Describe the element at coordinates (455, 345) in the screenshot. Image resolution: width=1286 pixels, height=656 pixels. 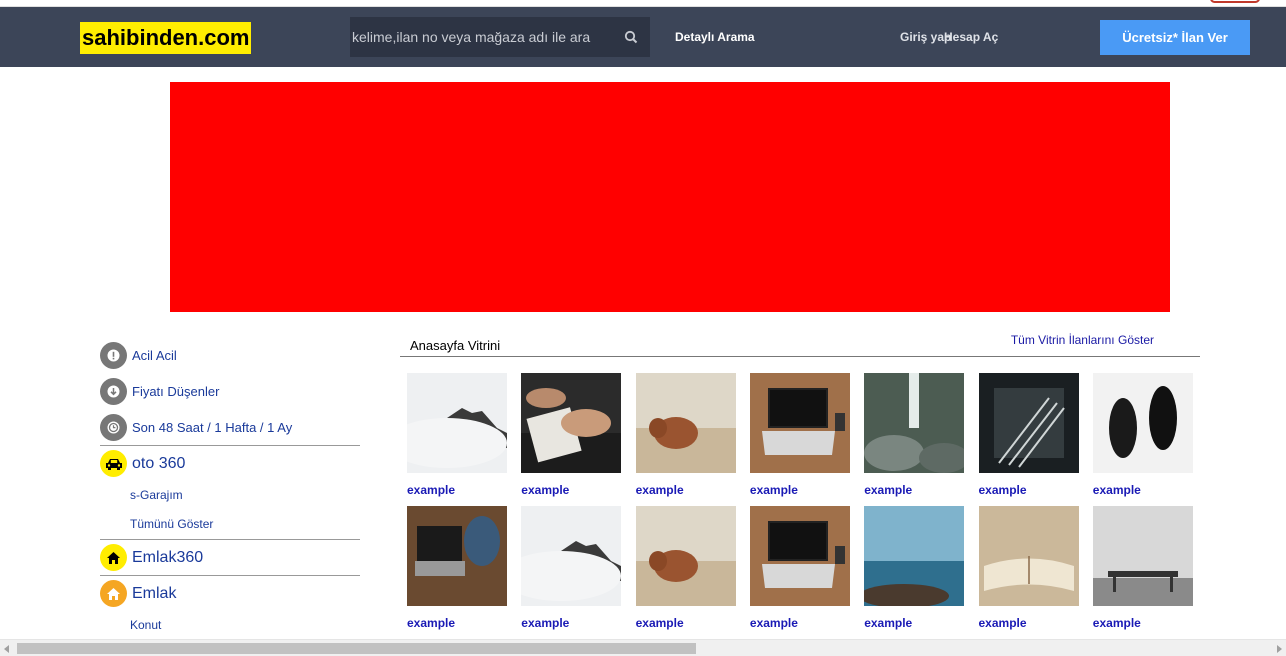
I see `showcase-title: Anasayfa Vitrini` at that location.